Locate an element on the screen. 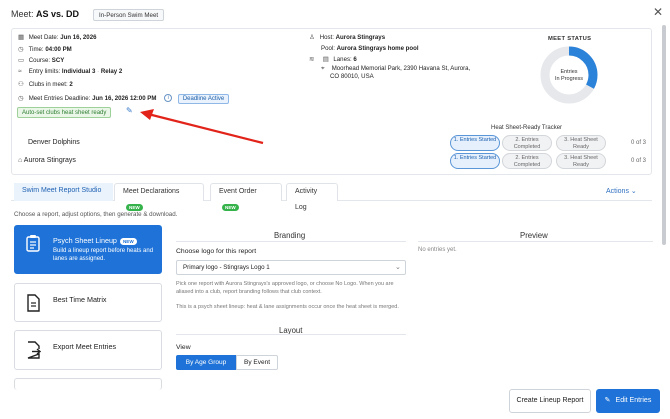 This screenshot has height=419, width=670. time-row: ◷ Time: 04:00 PM is located at coordinates (45, 49).